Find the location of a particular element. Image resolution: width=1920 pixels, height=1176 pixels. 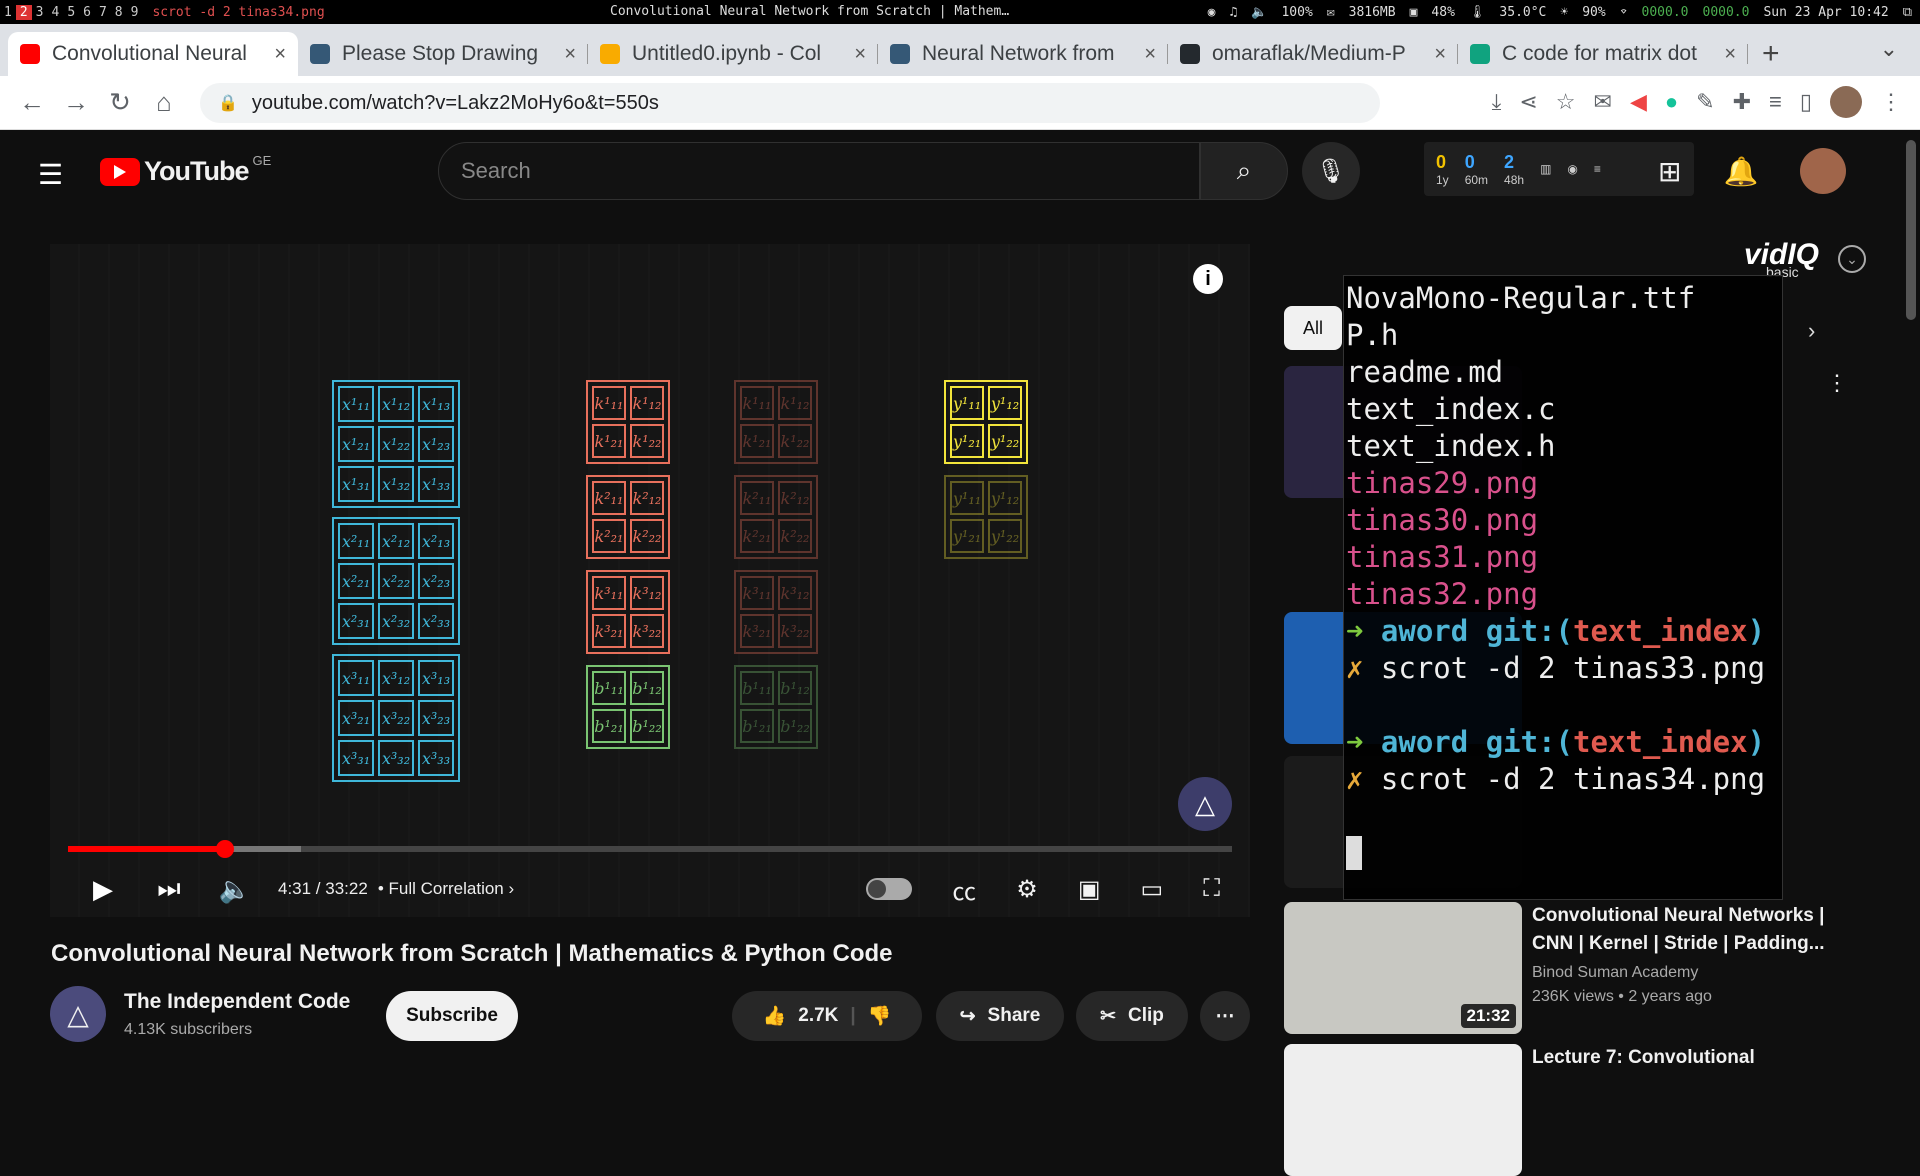

next-icon: ⏭ is located at coordinates (169, 889).